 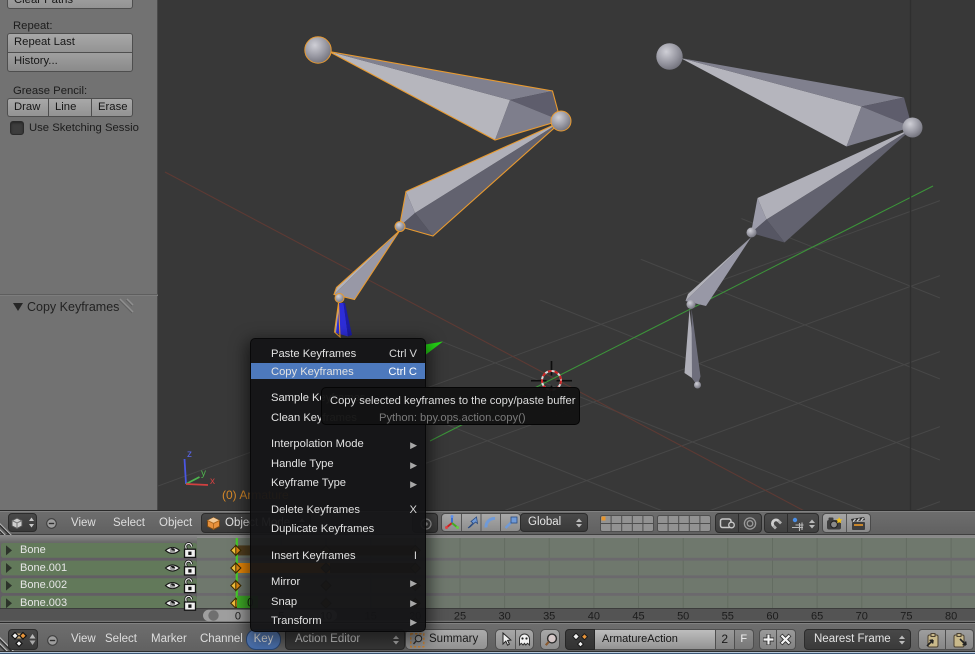 I want to click on svg-text: 0, so click(x=238, y=617).